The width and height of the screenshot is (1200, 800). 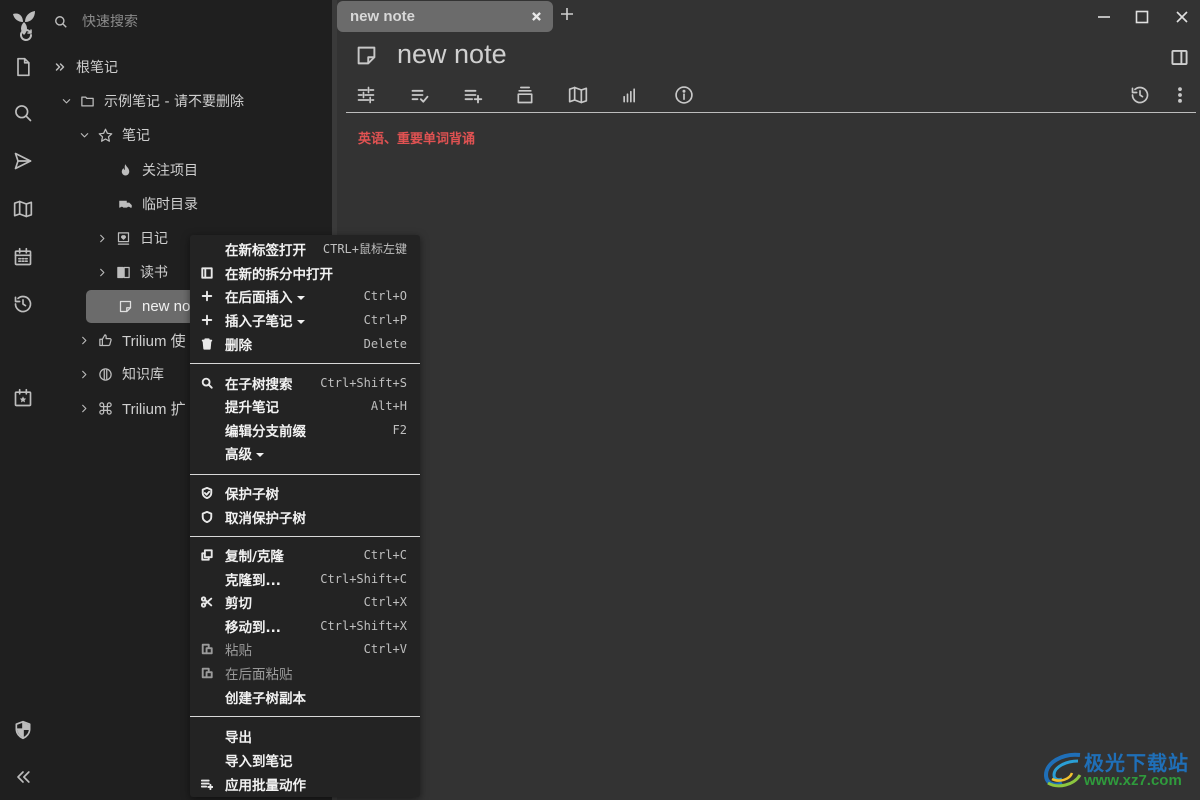 What do you see at coordinates (207, 343) in the screenshot?
I see `trash-icon` at bounding box center [207, 343].